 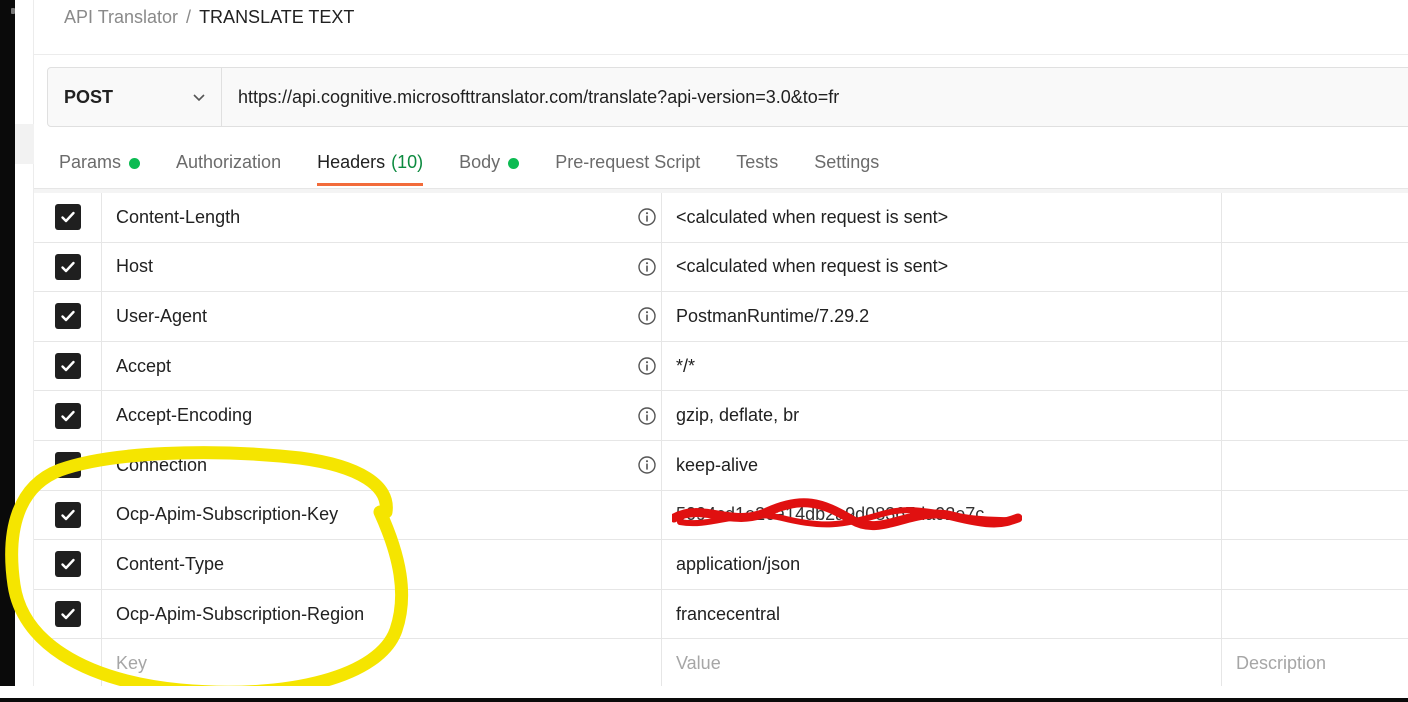 What do you see at coordinates (382, 415) in the screenshot?
I see `header-key-cell: Accept-Encoding` at bounding box center [382, 415].